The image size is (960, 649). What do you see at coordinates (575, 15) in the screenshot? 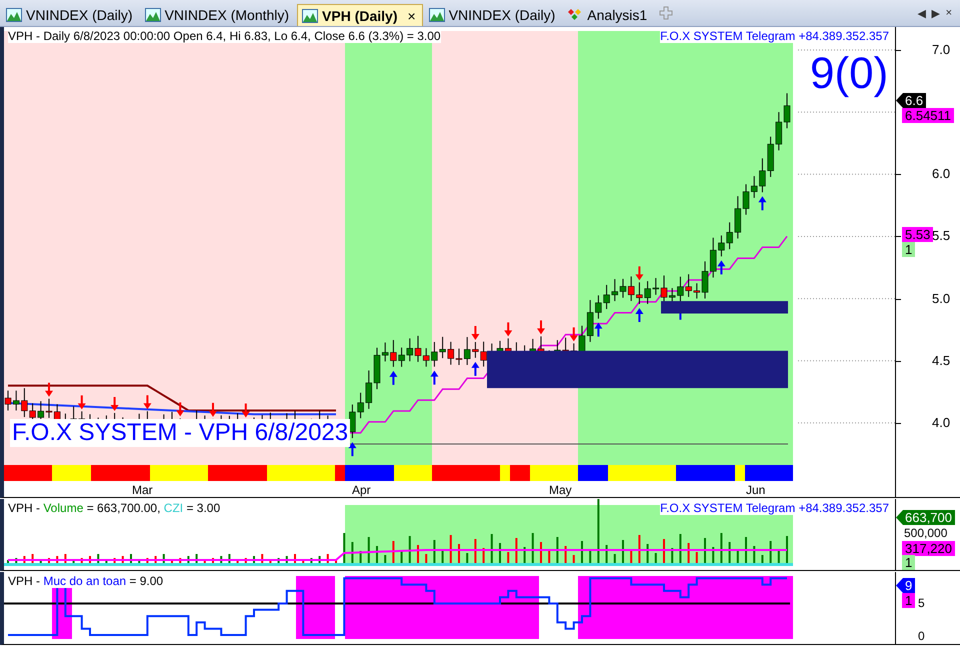
I see `diamonds-icon` at bounding box center [575, 15].